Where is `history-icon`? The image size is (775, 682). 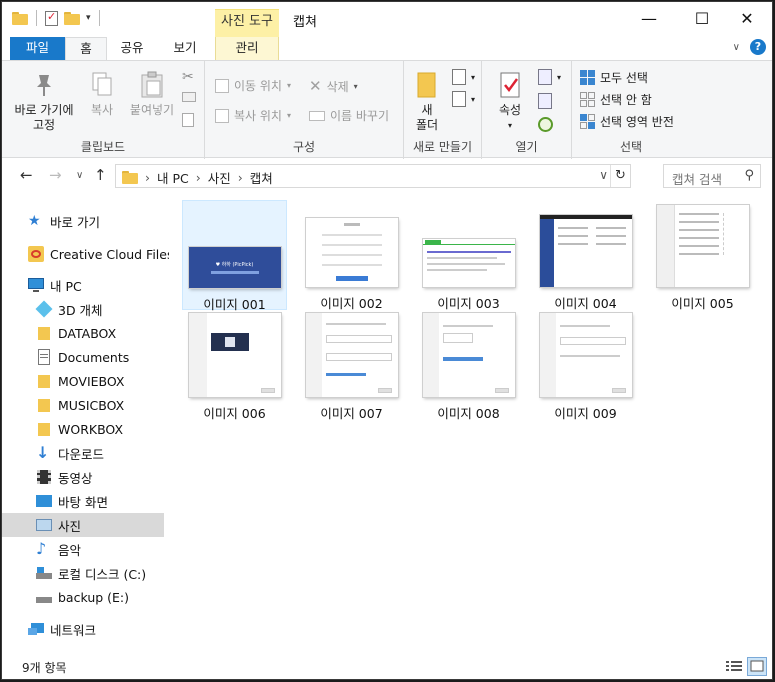 history-icon is located at coordinates (545, 124).